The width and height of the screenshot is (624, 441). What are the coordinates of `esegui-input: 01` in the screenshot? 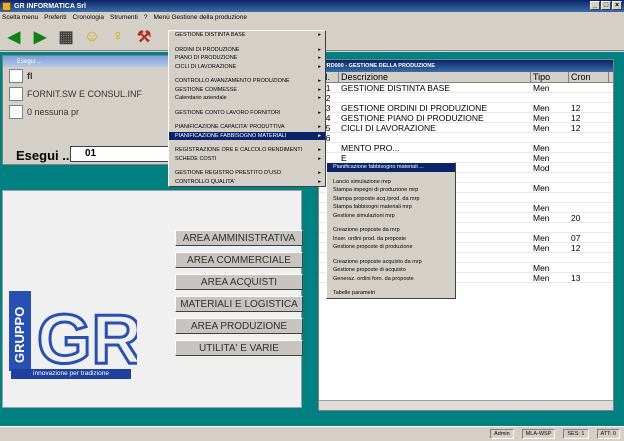 It's located at (120, 154).